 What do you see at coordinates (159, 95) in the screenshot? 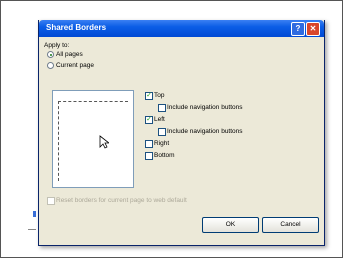
I see `top-label: Top` at bounding box center [159, 95].